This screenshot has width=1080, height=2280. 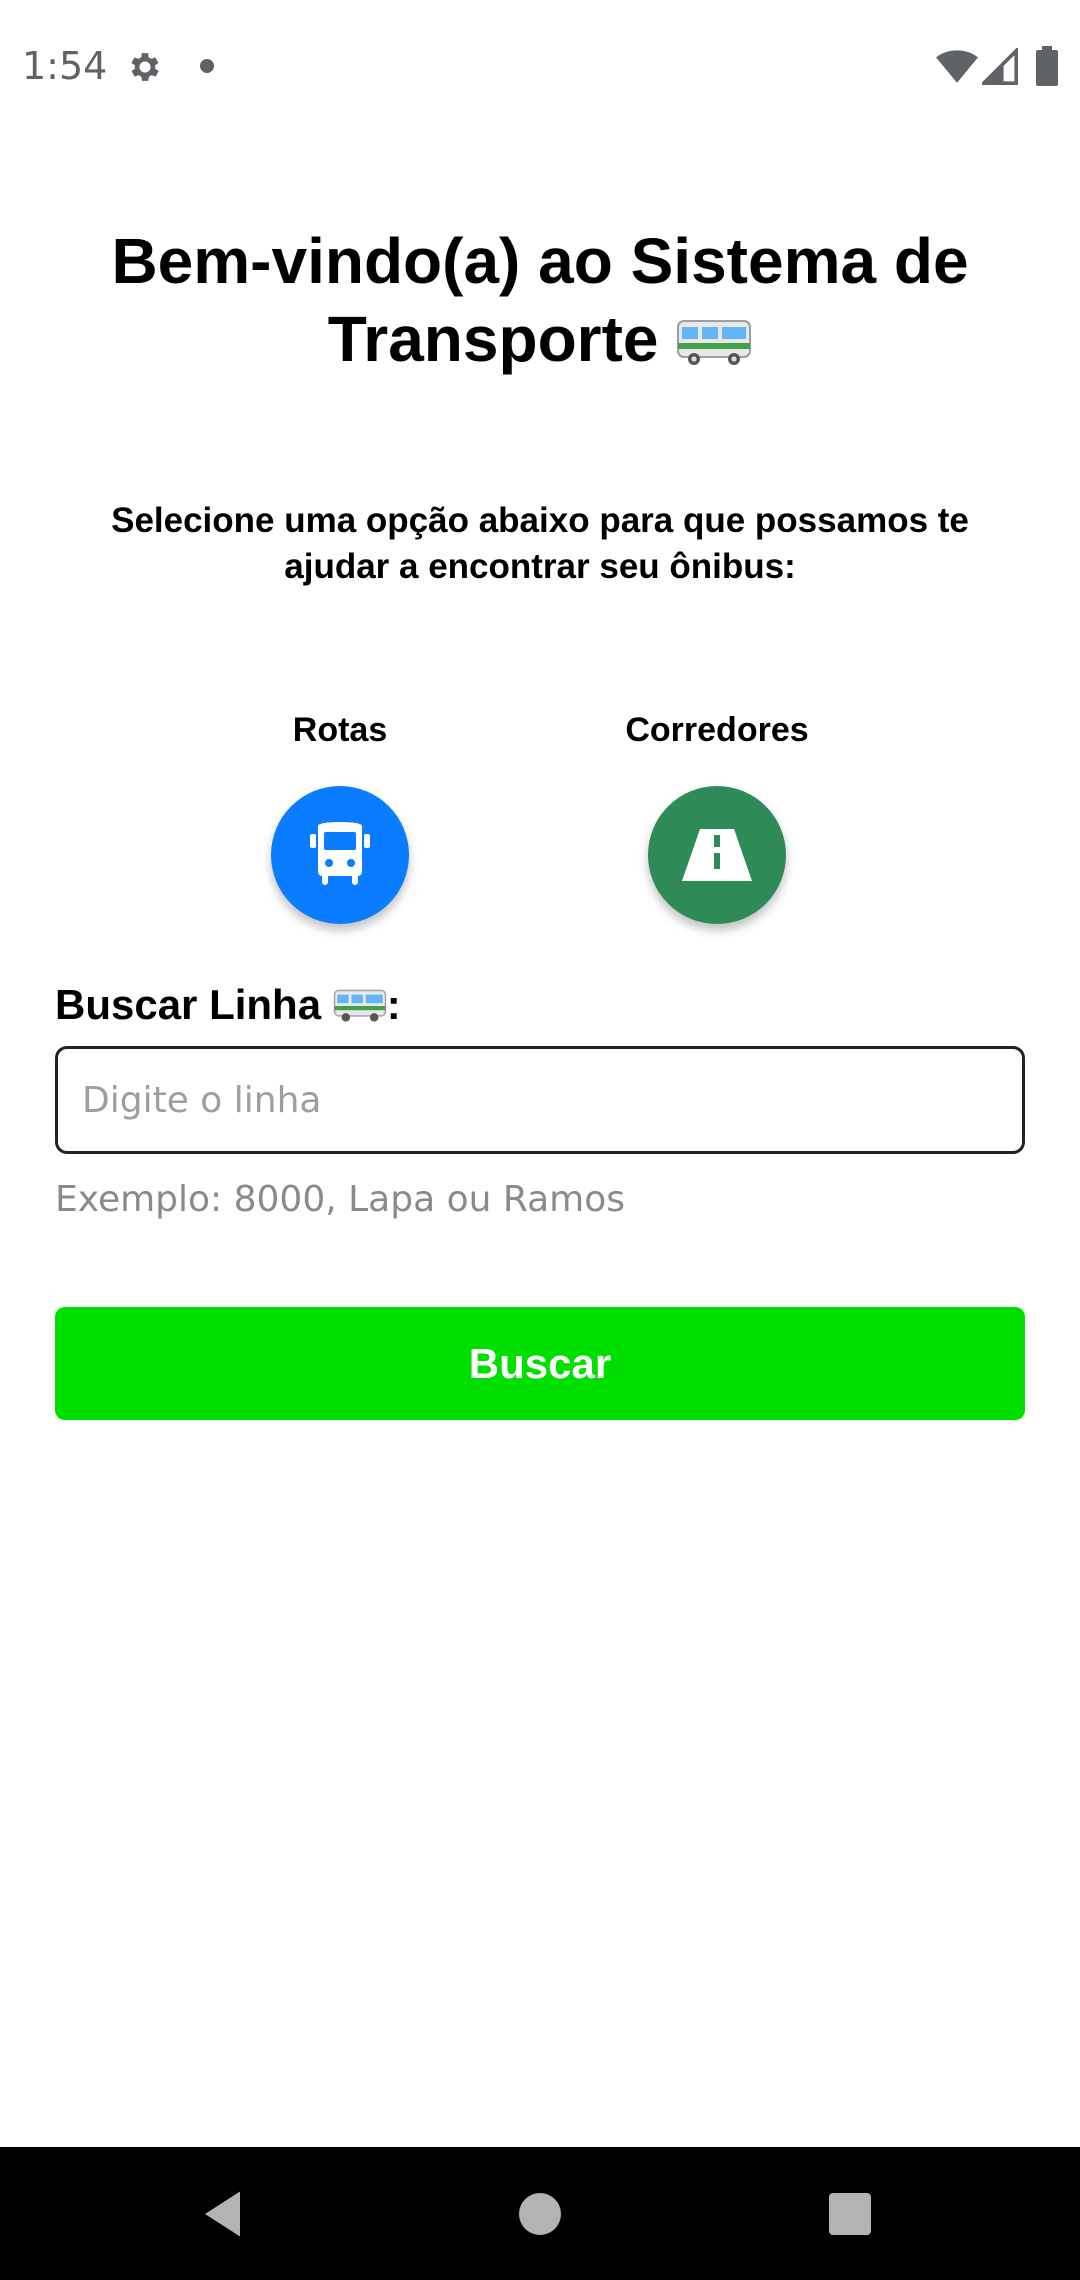 I want to click on option-corredores-label: Corredores, so click(x=717, y=730).